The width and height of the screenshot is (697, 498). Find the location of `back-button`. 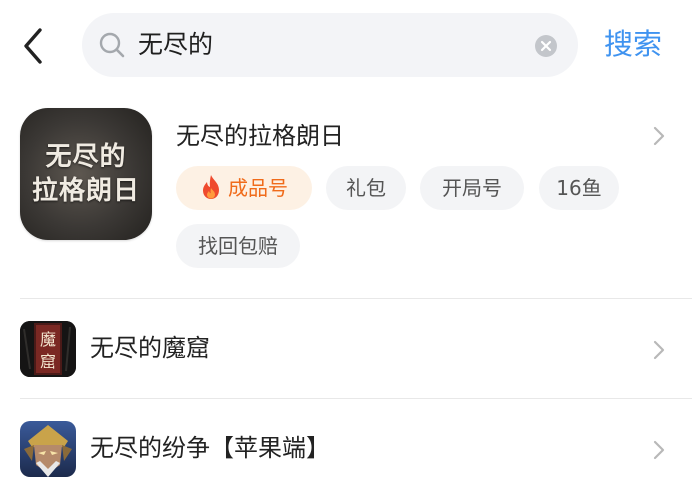

back-button is located at coordinates (35, 46).